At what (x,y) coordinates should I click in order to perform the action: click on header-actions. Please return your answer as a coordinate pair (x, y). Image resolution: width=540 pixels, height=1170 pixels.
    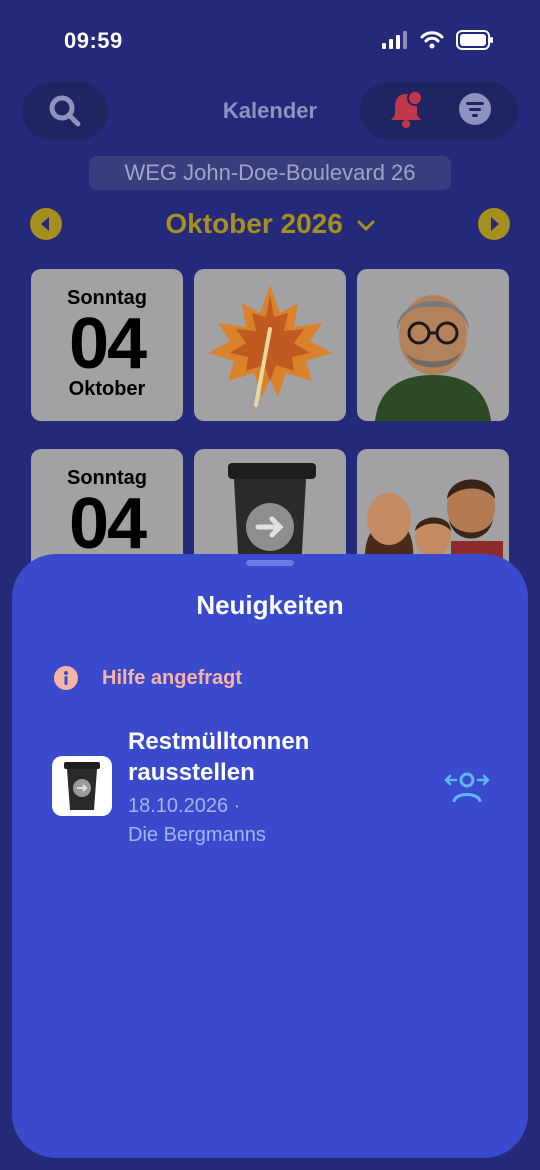
    Looking at the image, I should click on (439, 111).